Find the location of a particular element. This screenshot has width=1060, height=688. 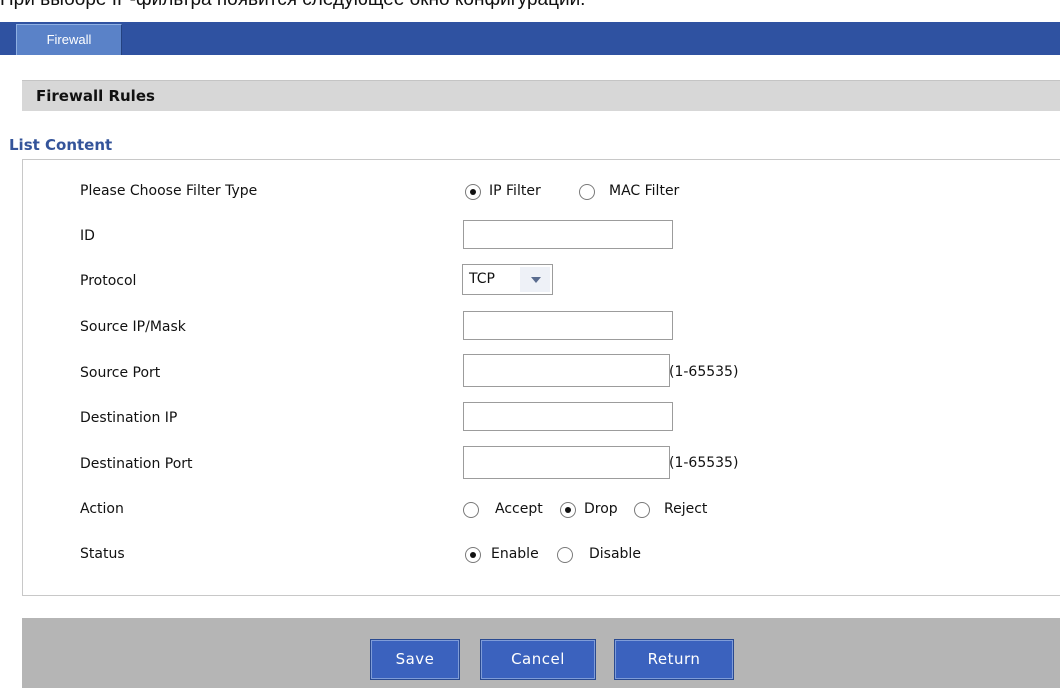

tab-firewall: Firewall is located at coordinates (69, 39).